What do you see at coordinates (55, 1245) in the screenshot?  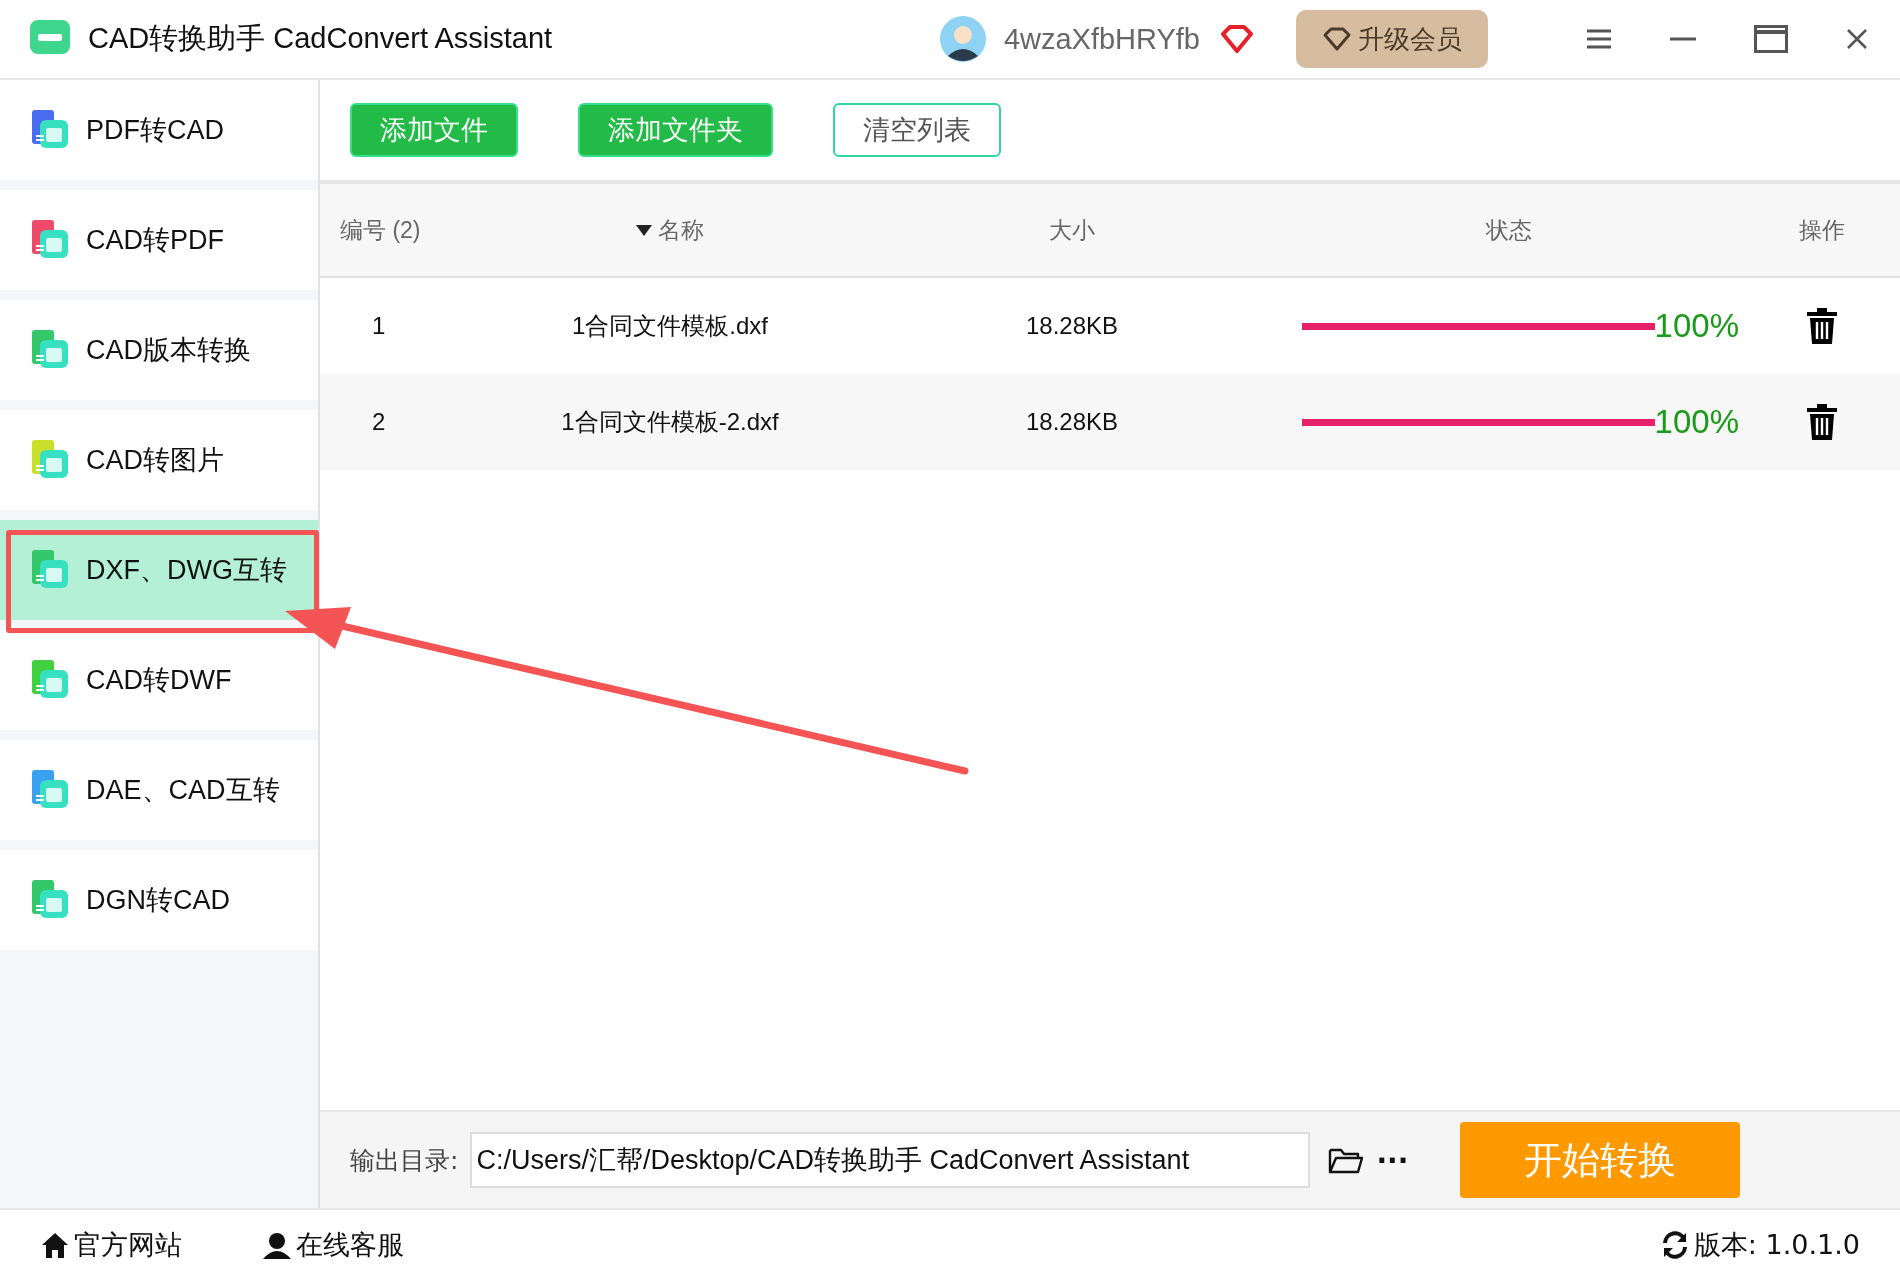 I see `home-icon` at bounding box center [55, 1245].